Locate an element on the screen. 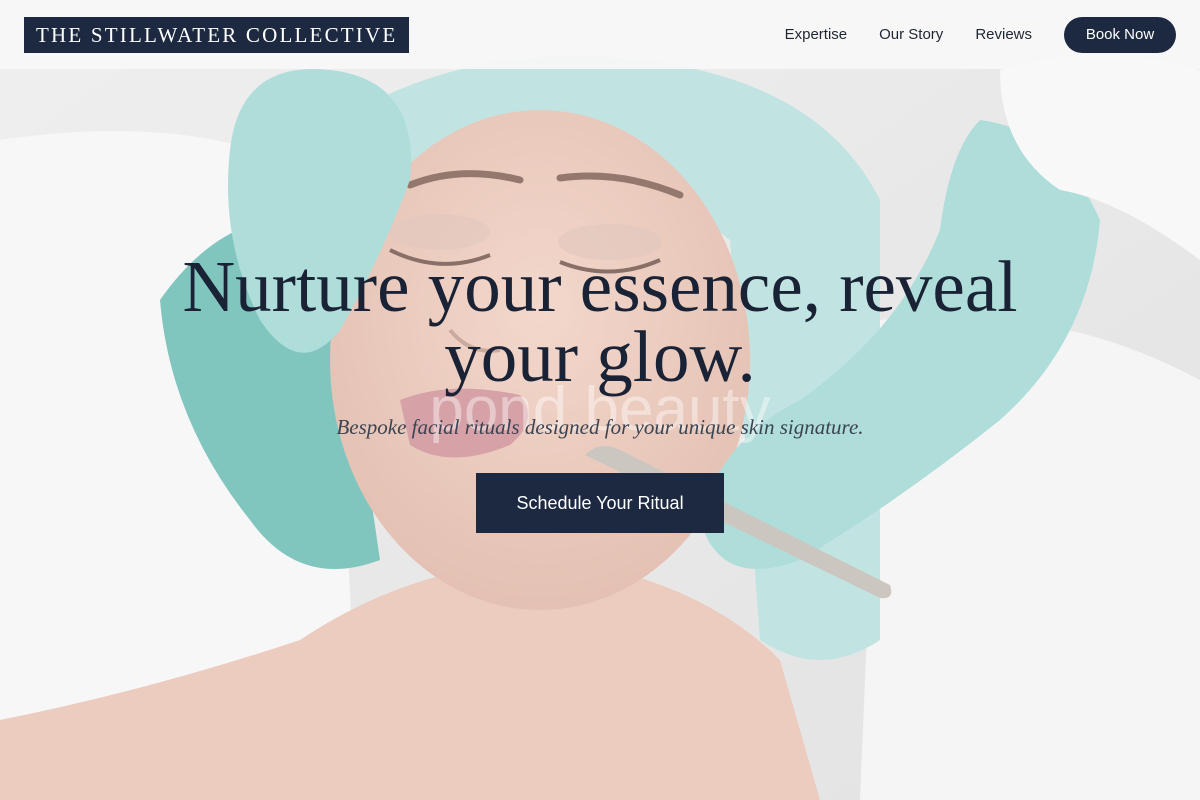 The height and width of the screenshot is (800, 1200). nav-link-expertise: Expertise is located at coordinates (816, 34).